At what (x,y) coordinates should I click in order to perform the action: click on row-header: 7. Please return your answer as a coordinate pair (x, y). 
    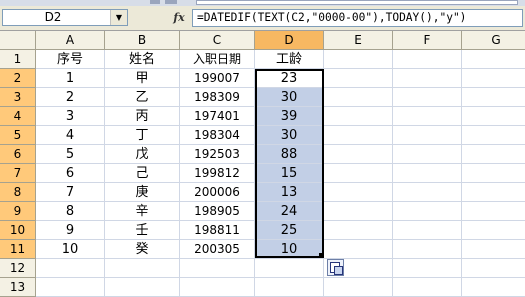
    Looking at the image, I should click on (18, 173).